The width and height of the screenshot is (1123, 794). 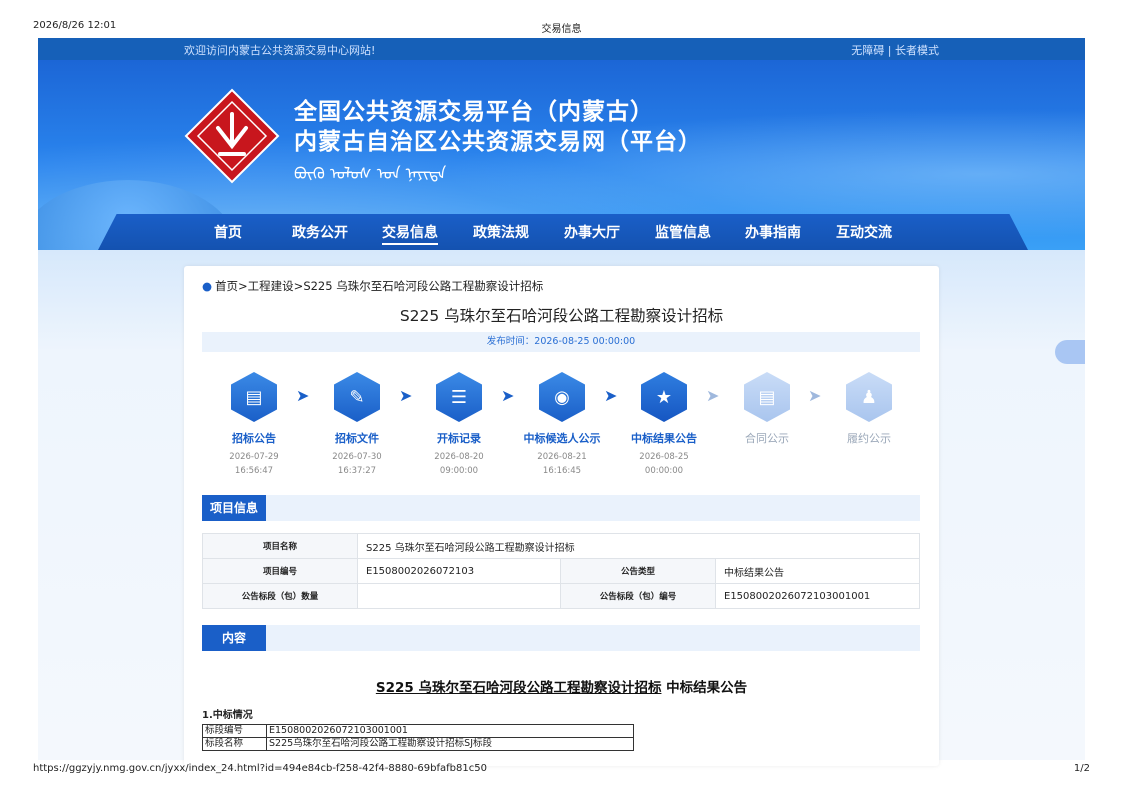 What do you see at coordinates (280, 50) in the screenshot?
I see `welcome-text: 欢迎访问内蒙古公共资源交易中心网站!` at bounding box center [280, 50].